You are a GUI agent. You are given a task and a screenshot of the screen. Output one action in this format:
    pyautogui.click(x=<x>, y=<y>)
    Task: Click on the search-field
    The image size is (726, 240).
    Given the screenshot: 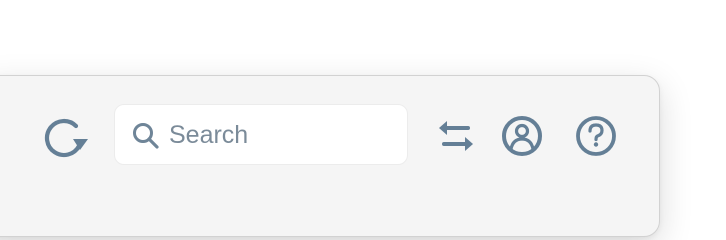 What is the action you would take?
    pyautogui.click(x=261, y=134)
    